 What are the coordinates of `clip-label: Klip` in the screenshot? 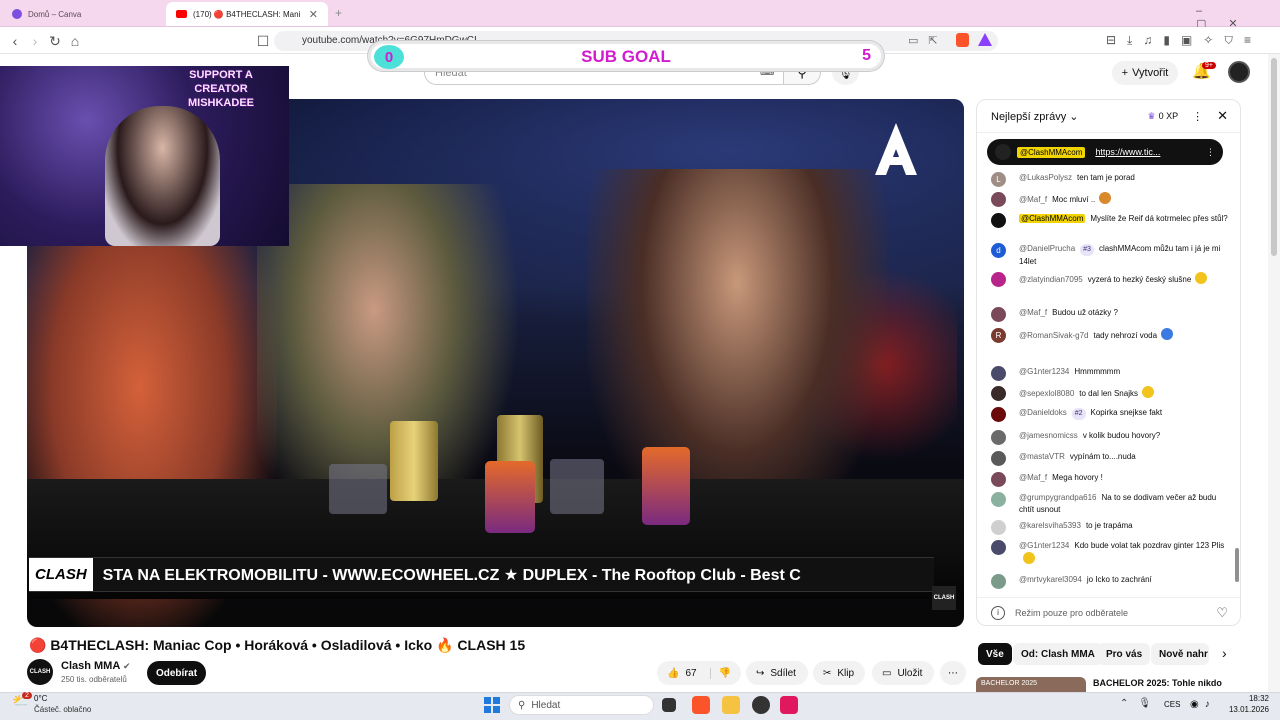 It's located at (846, 673).